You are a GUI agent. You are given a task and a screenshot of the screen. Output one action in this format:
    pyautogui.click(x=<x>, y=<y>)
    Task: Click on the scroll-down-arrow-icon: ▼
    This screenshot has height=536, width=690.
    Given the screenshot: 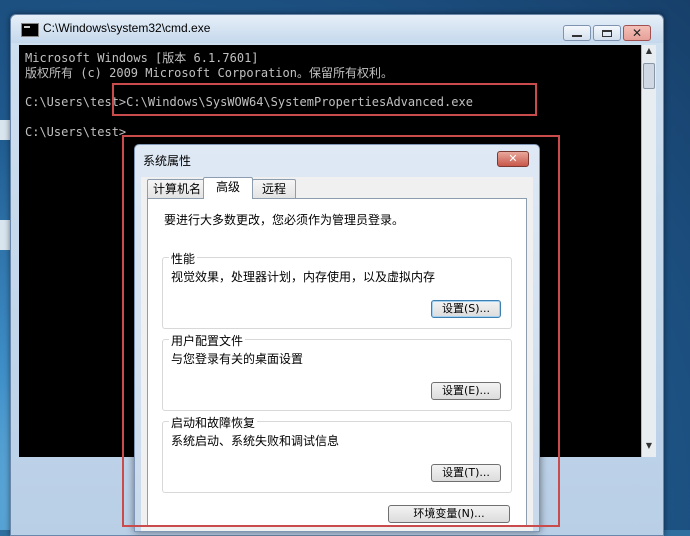 What is the action you would take?
    pyautogui.click(x=649, y=447)
    